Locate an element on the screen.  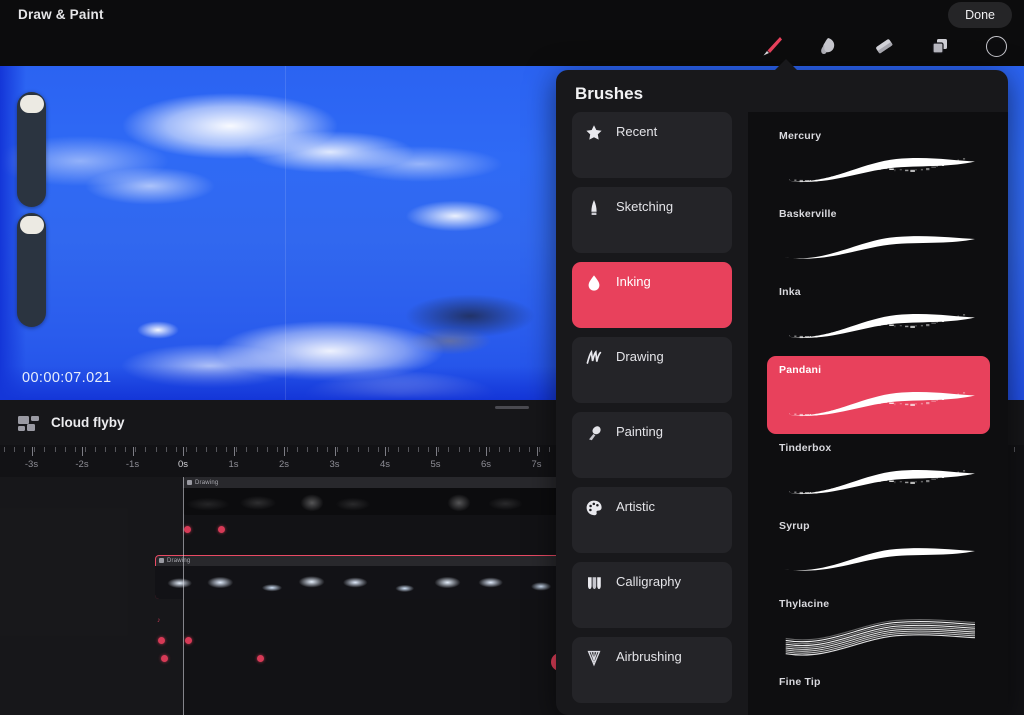
brush-category-artistic: Artistic is located at coordinates (652, 520).